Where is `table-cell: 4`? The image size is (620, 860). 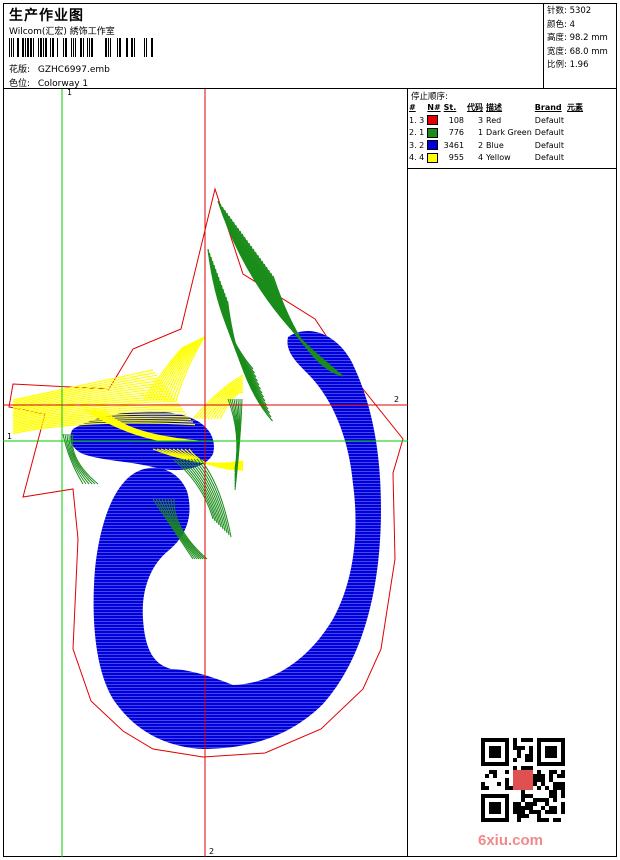
table-cell: 4 is located at coordinates (480, 158).